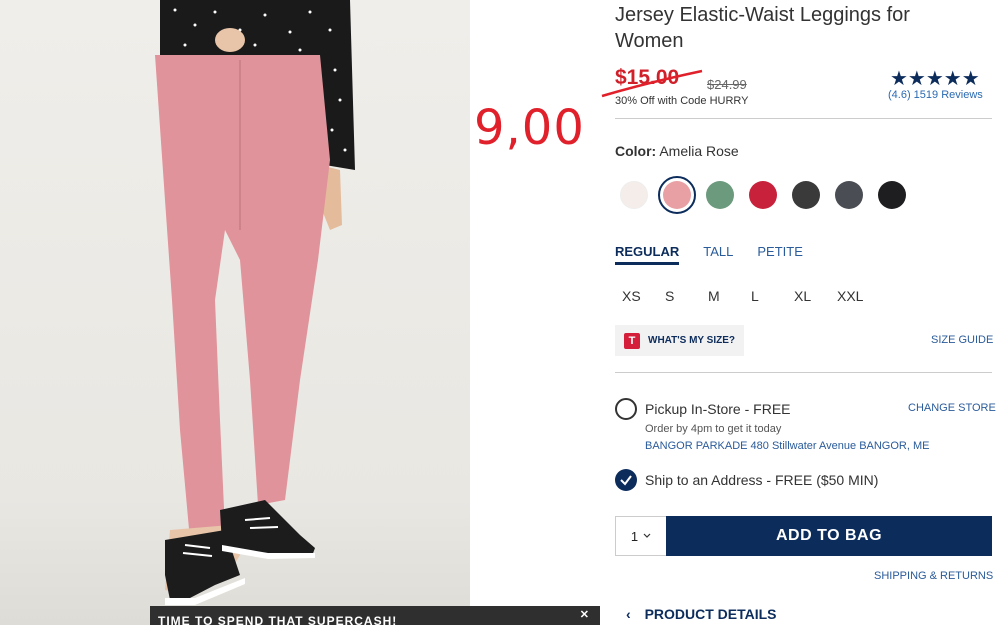 The width and height of the screenshot is (996, 625). Describe the element at coordinates (815, 296) in the screenshot. I see `size-option-xl: XL` at that location.